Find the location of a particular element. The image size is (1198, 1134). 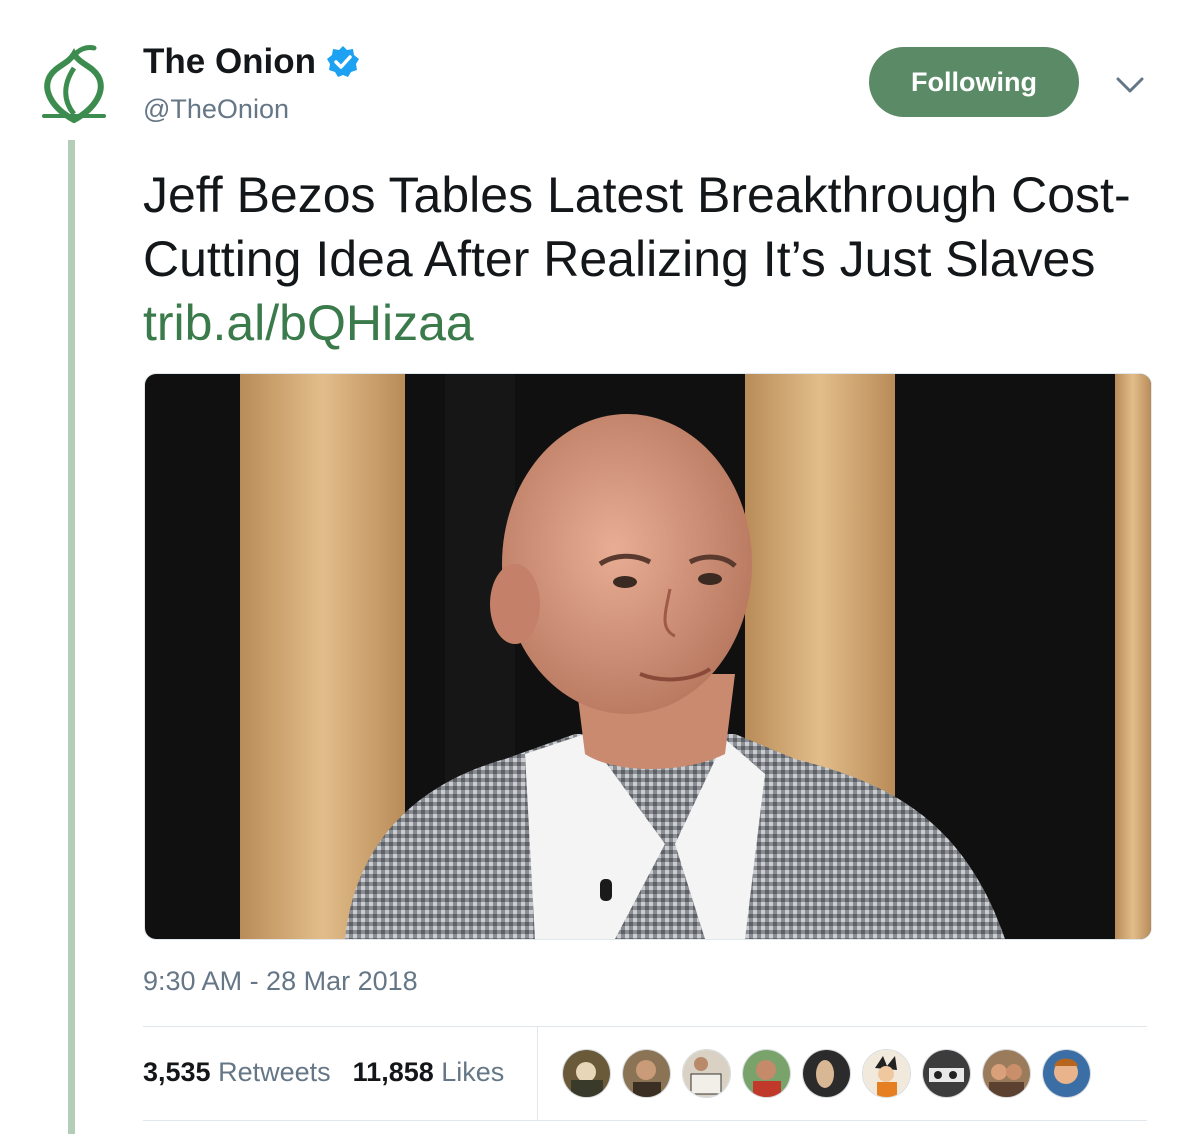

thread-line is located at coordinates (71, 637).